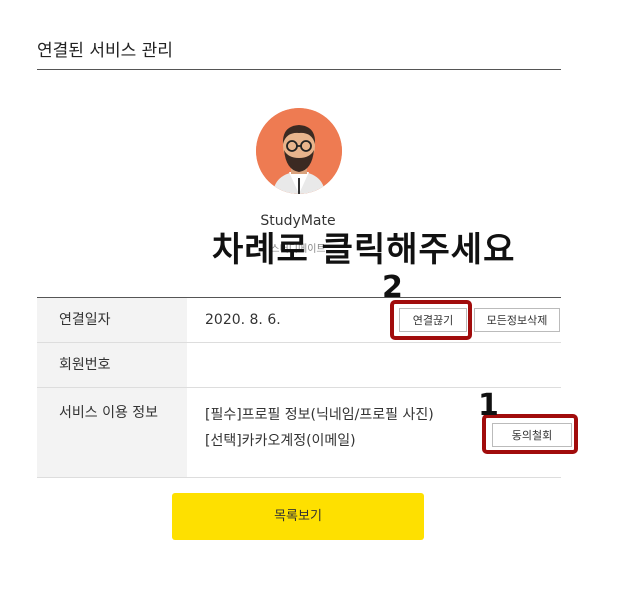 Image resolution: width=626 pixels, height=606 pixels. What do you see at coordinates (105, 51) in the screenshot?
I see `page-title: 연결된 서비스 관리` at bounding box center [105, 51].